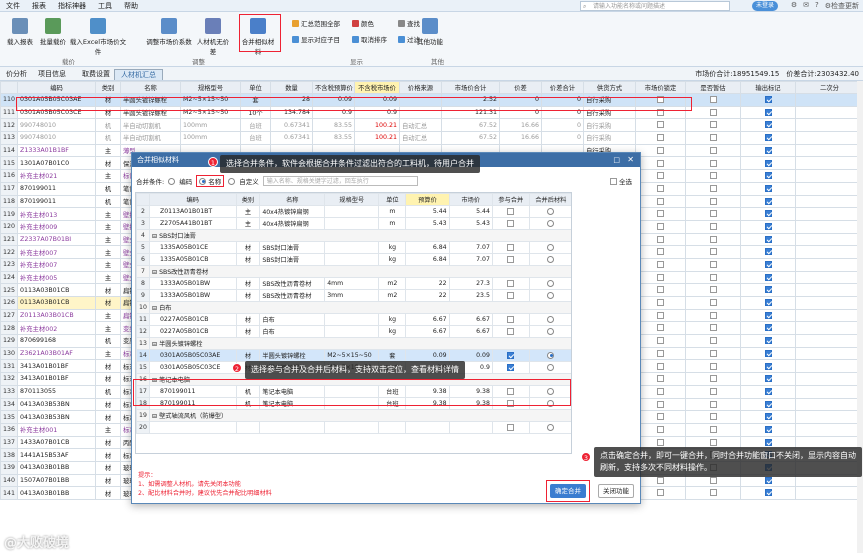  I want to click on menu-item: 报表, so click(39, 6).